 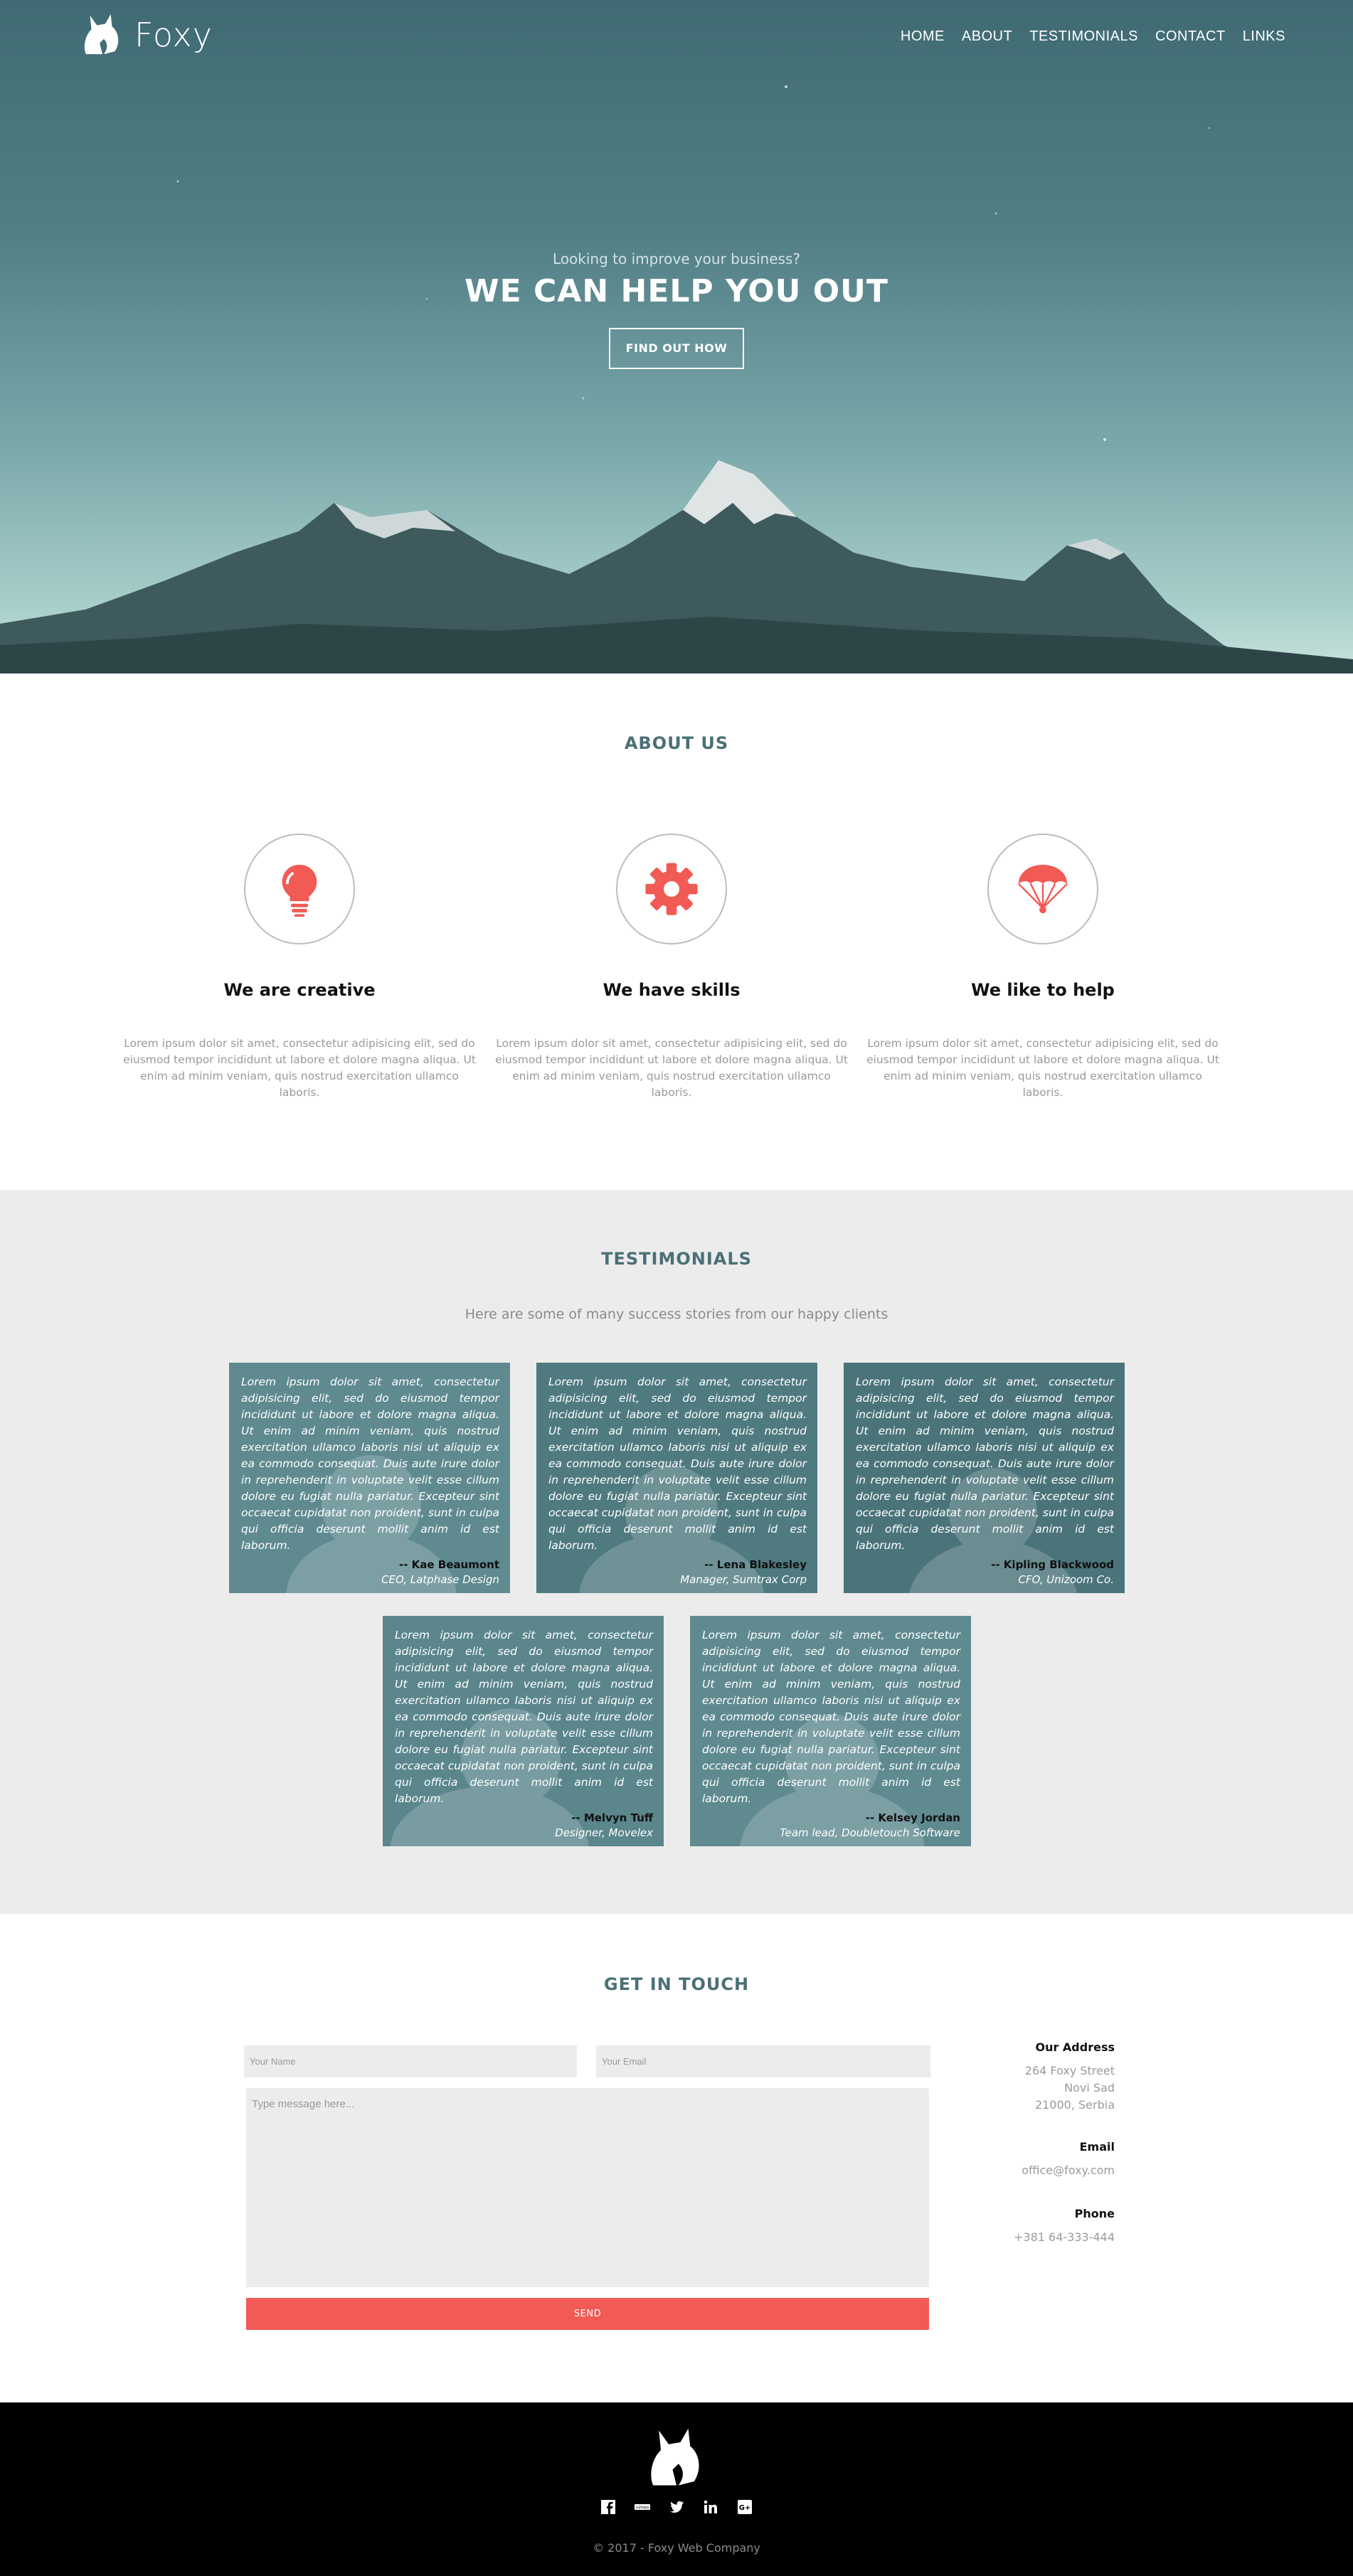 What do you see at coordinates (1264, 36) in the screenshot?
I see `nav-links: LINKS` at bounding box center [1264, 36].